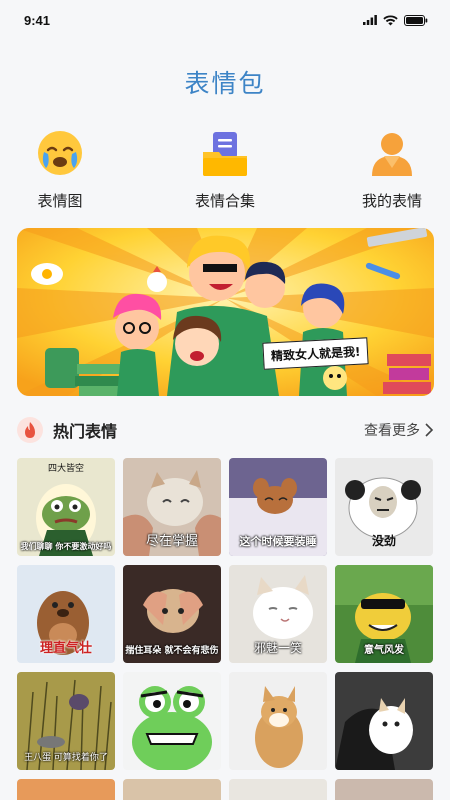 This screenshot has width=450, height=800. Describe the element at coordinates (225, 20) in the screenshot. I see `status-bar: 9:41` at that location.